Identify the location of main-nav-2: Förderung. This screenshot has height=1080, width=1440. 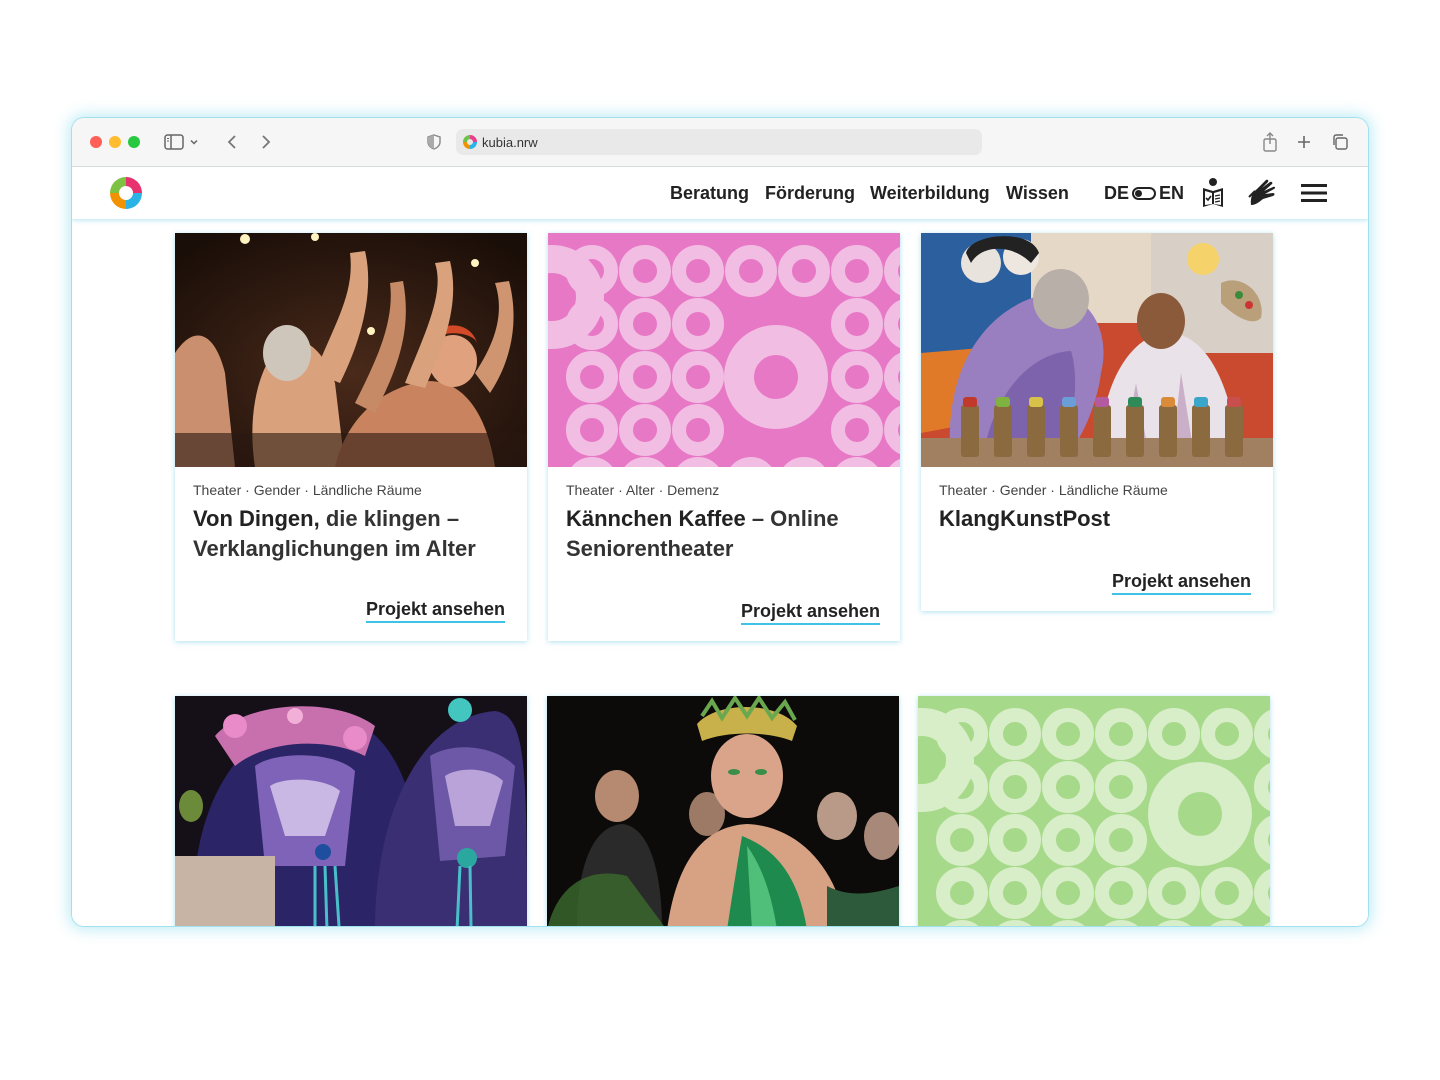
(810, 193).